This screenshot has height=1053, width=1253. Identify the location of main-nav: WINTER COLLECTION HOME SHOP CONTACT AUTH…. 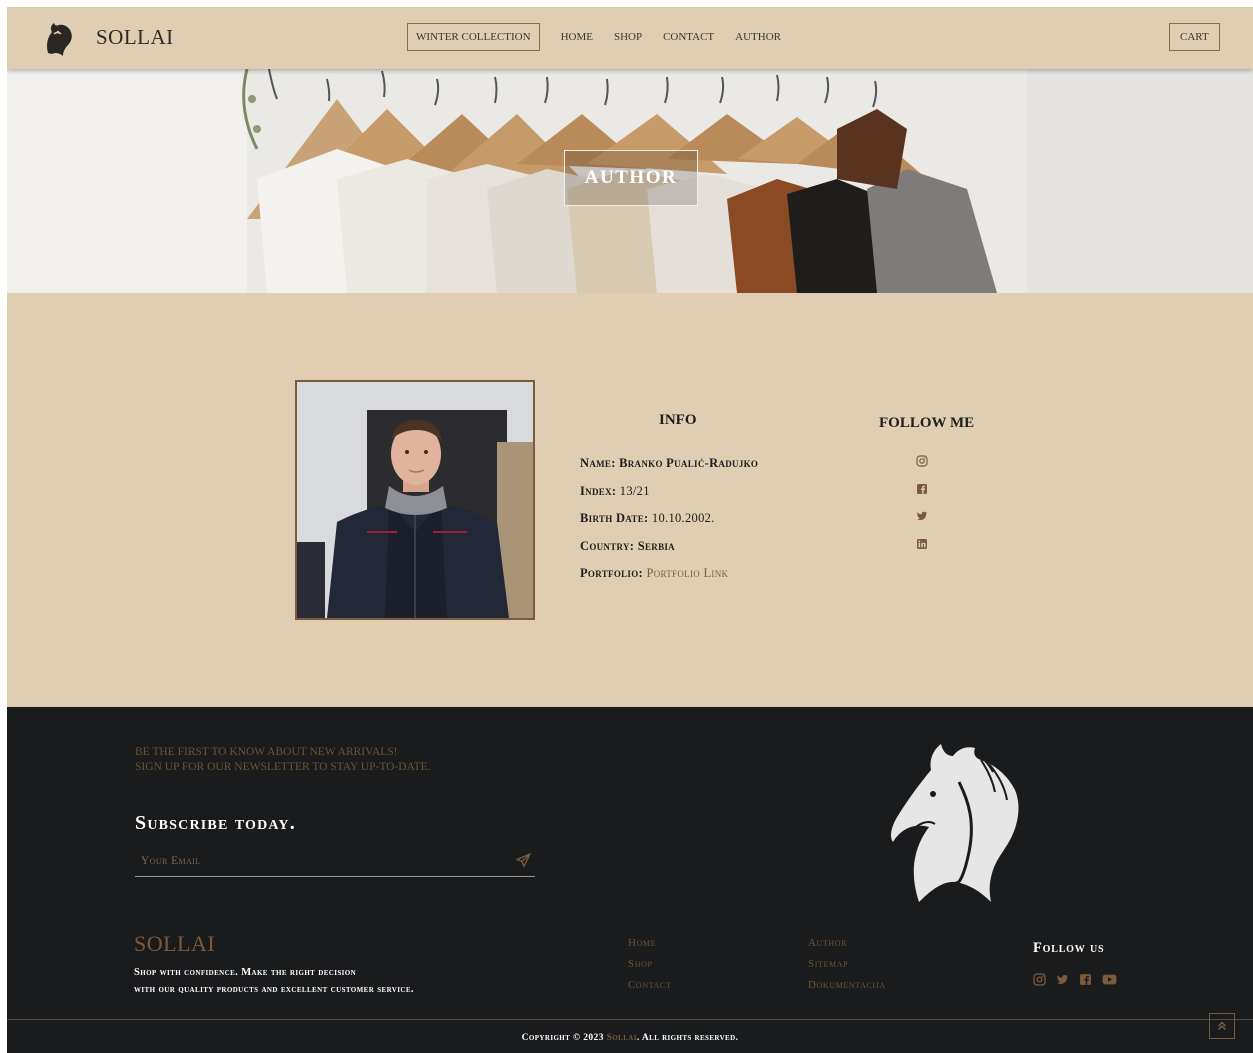
(594, 37).